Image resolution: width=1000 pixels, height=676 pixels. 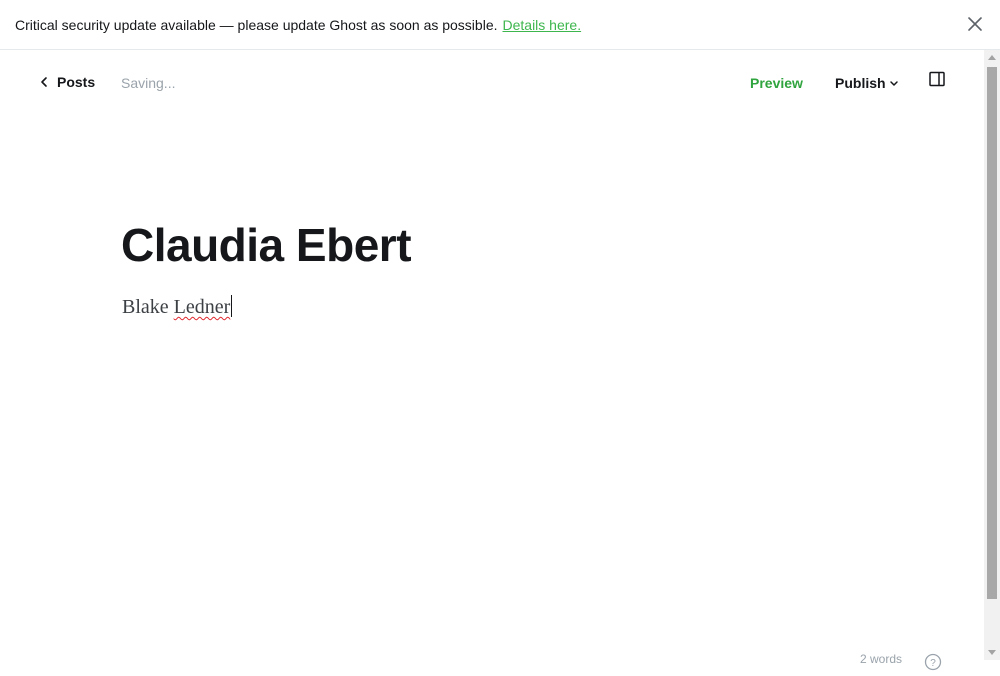 I want to click on scroll-up-arrow-icon, so click(x=992, y=58).